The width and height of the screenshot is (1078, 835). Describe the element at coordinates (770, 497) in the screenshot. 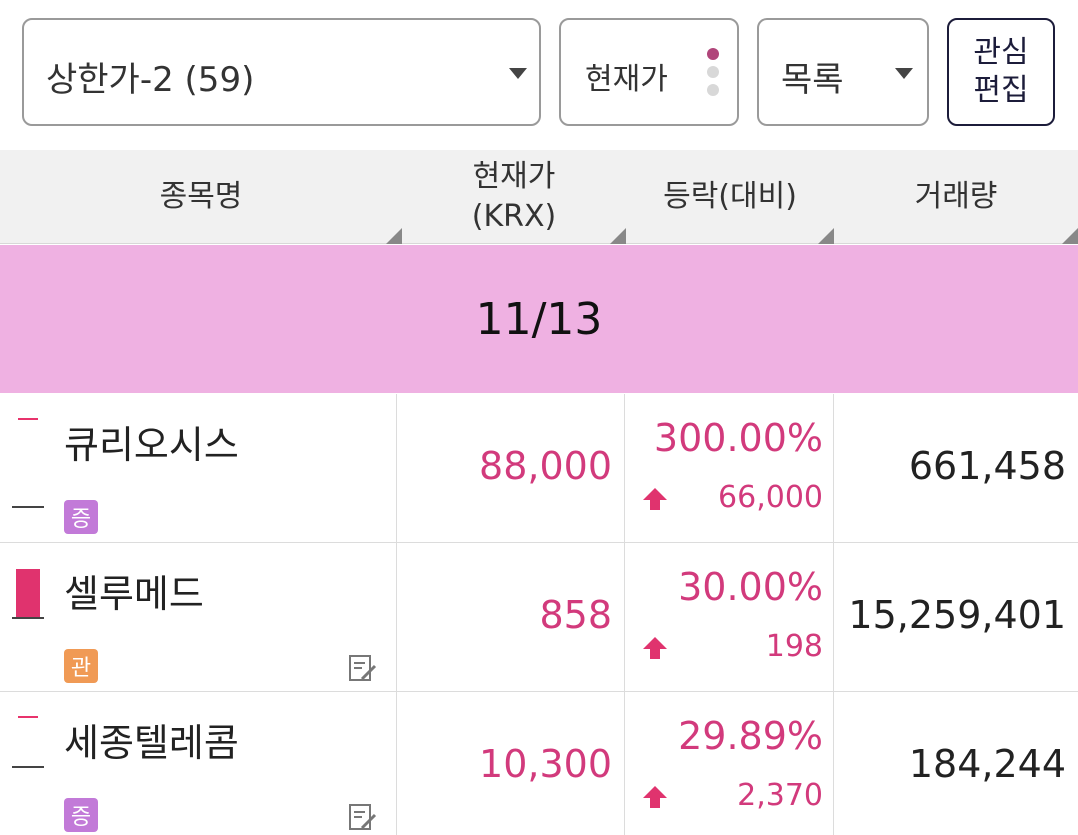

I see `change-amount: 66,000` at that location.